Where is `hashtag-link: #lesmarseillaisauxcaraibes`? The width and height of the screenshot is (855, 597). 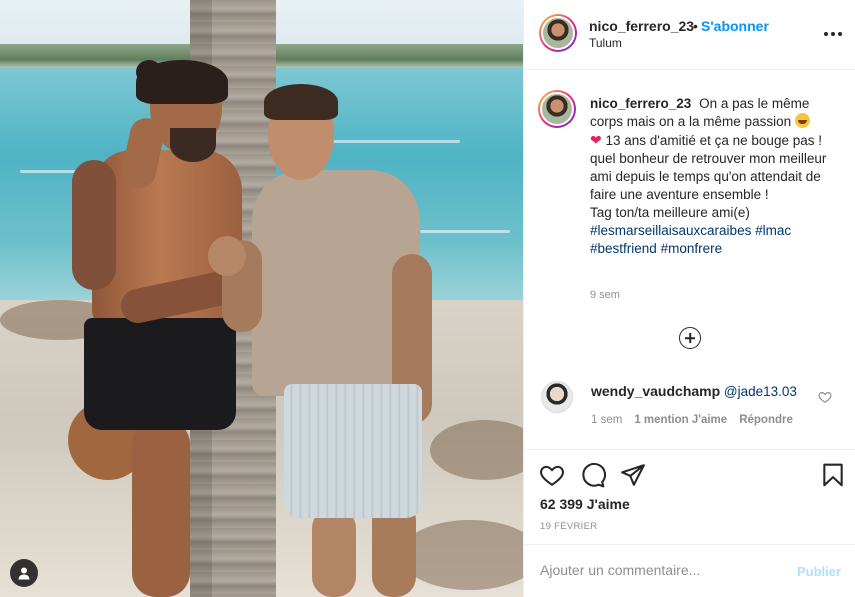
hashtag-link: #lesmarseillaisauxcaraibes is located at coordinates (670, 230).